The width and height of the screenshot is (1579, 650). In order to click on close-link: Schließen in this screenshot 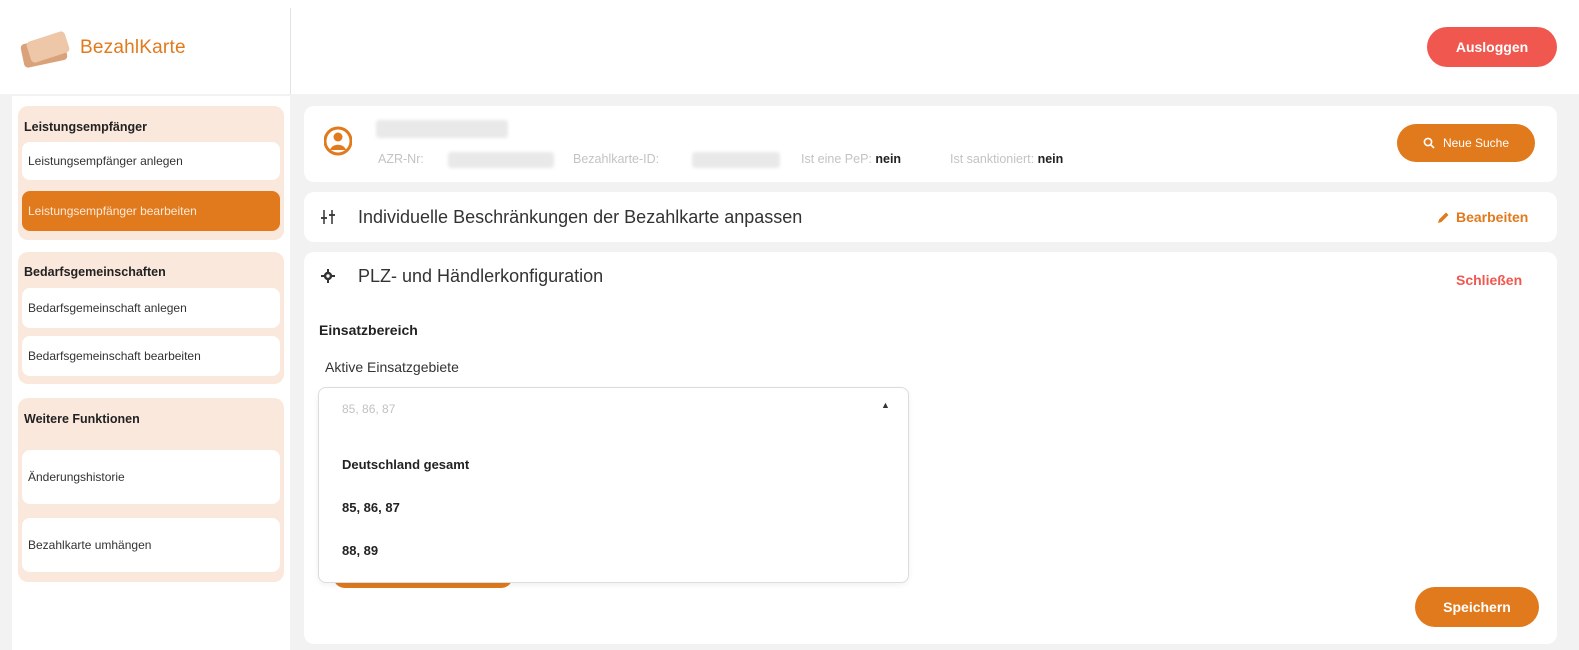, I will do `click(1489, 280)`.